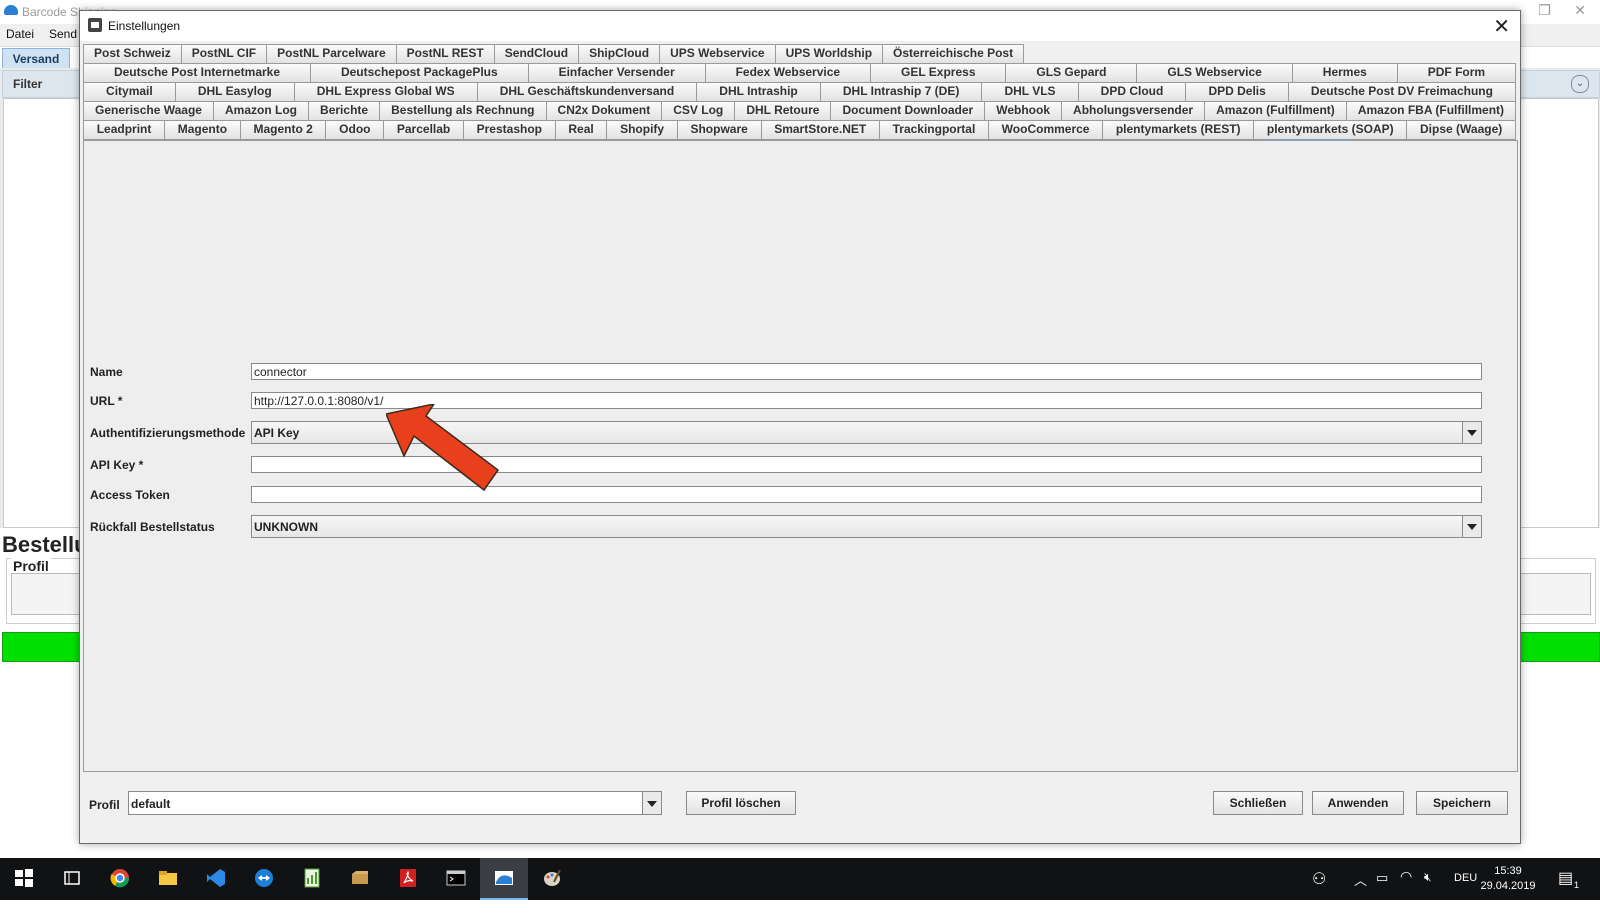  I want to click on profil-group-label: Profil, so click(31, 566).